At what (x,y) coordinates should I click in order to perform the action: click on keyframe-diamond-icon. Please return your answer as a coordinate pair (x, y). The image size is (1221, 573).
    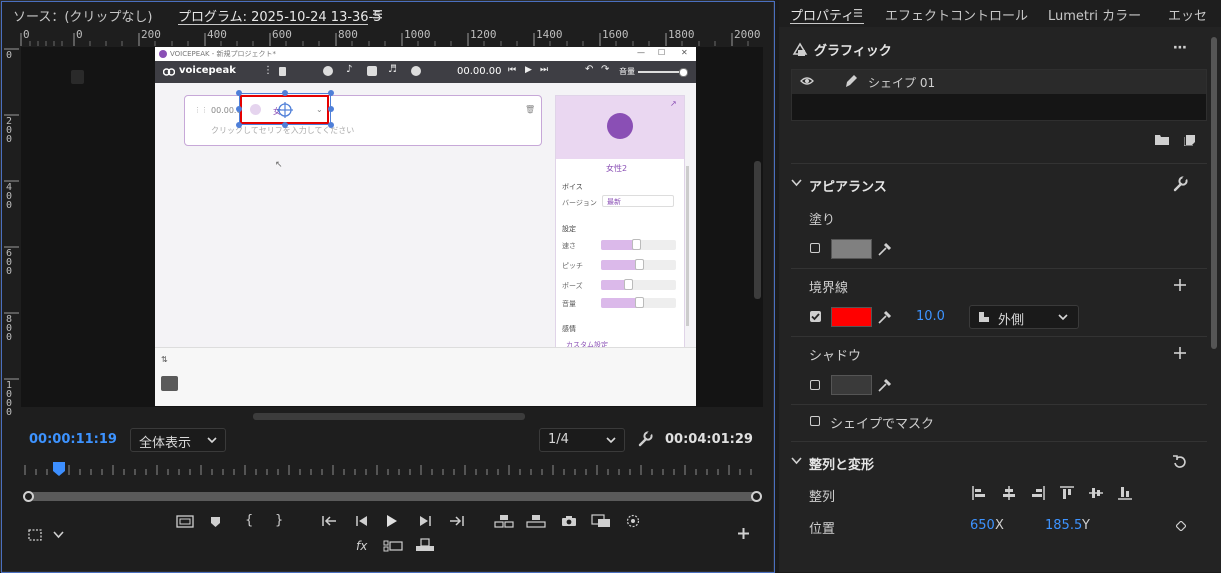
    Looking at the image, I should click on (1181, 526).